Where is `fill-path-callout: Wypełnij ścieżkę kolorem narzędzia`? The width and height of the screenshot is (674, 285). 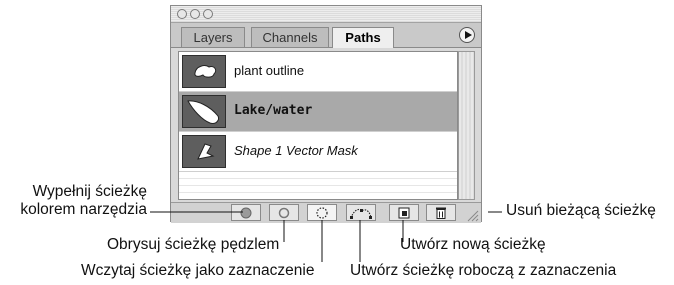
fill-path-callout: Wypełnij ścieżkę kolorem narzędzia is located at coordinates (76, 201).